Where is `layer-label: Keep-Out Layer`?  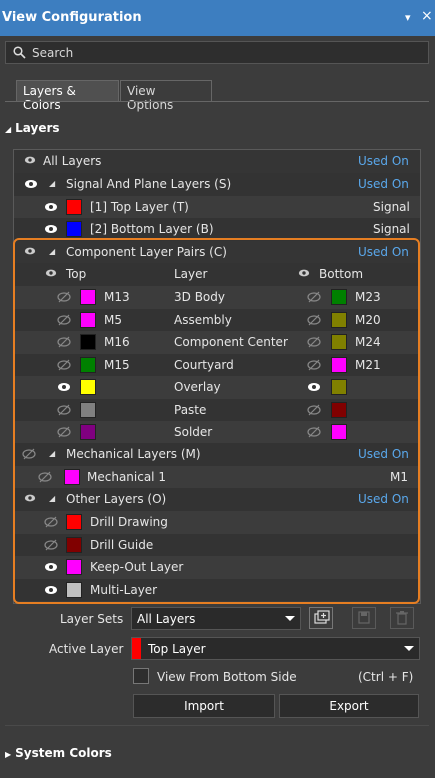 layer-label: Keep-Out Layer is located at coordinates (137, 567).